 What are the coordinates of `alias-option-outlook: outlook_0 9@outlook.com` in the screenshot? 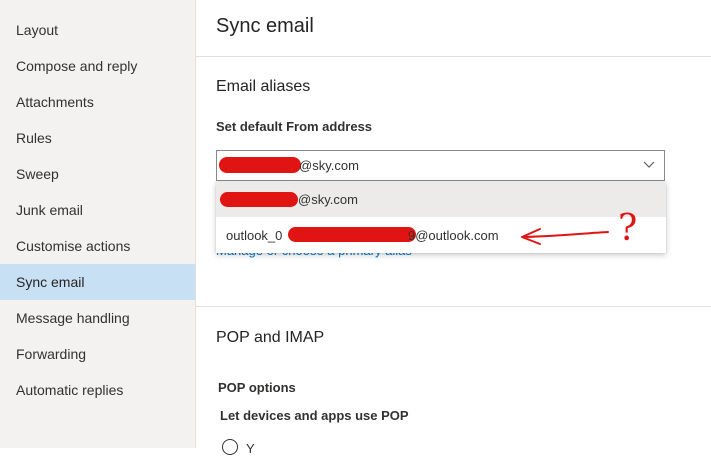 It's located at (441, 235).